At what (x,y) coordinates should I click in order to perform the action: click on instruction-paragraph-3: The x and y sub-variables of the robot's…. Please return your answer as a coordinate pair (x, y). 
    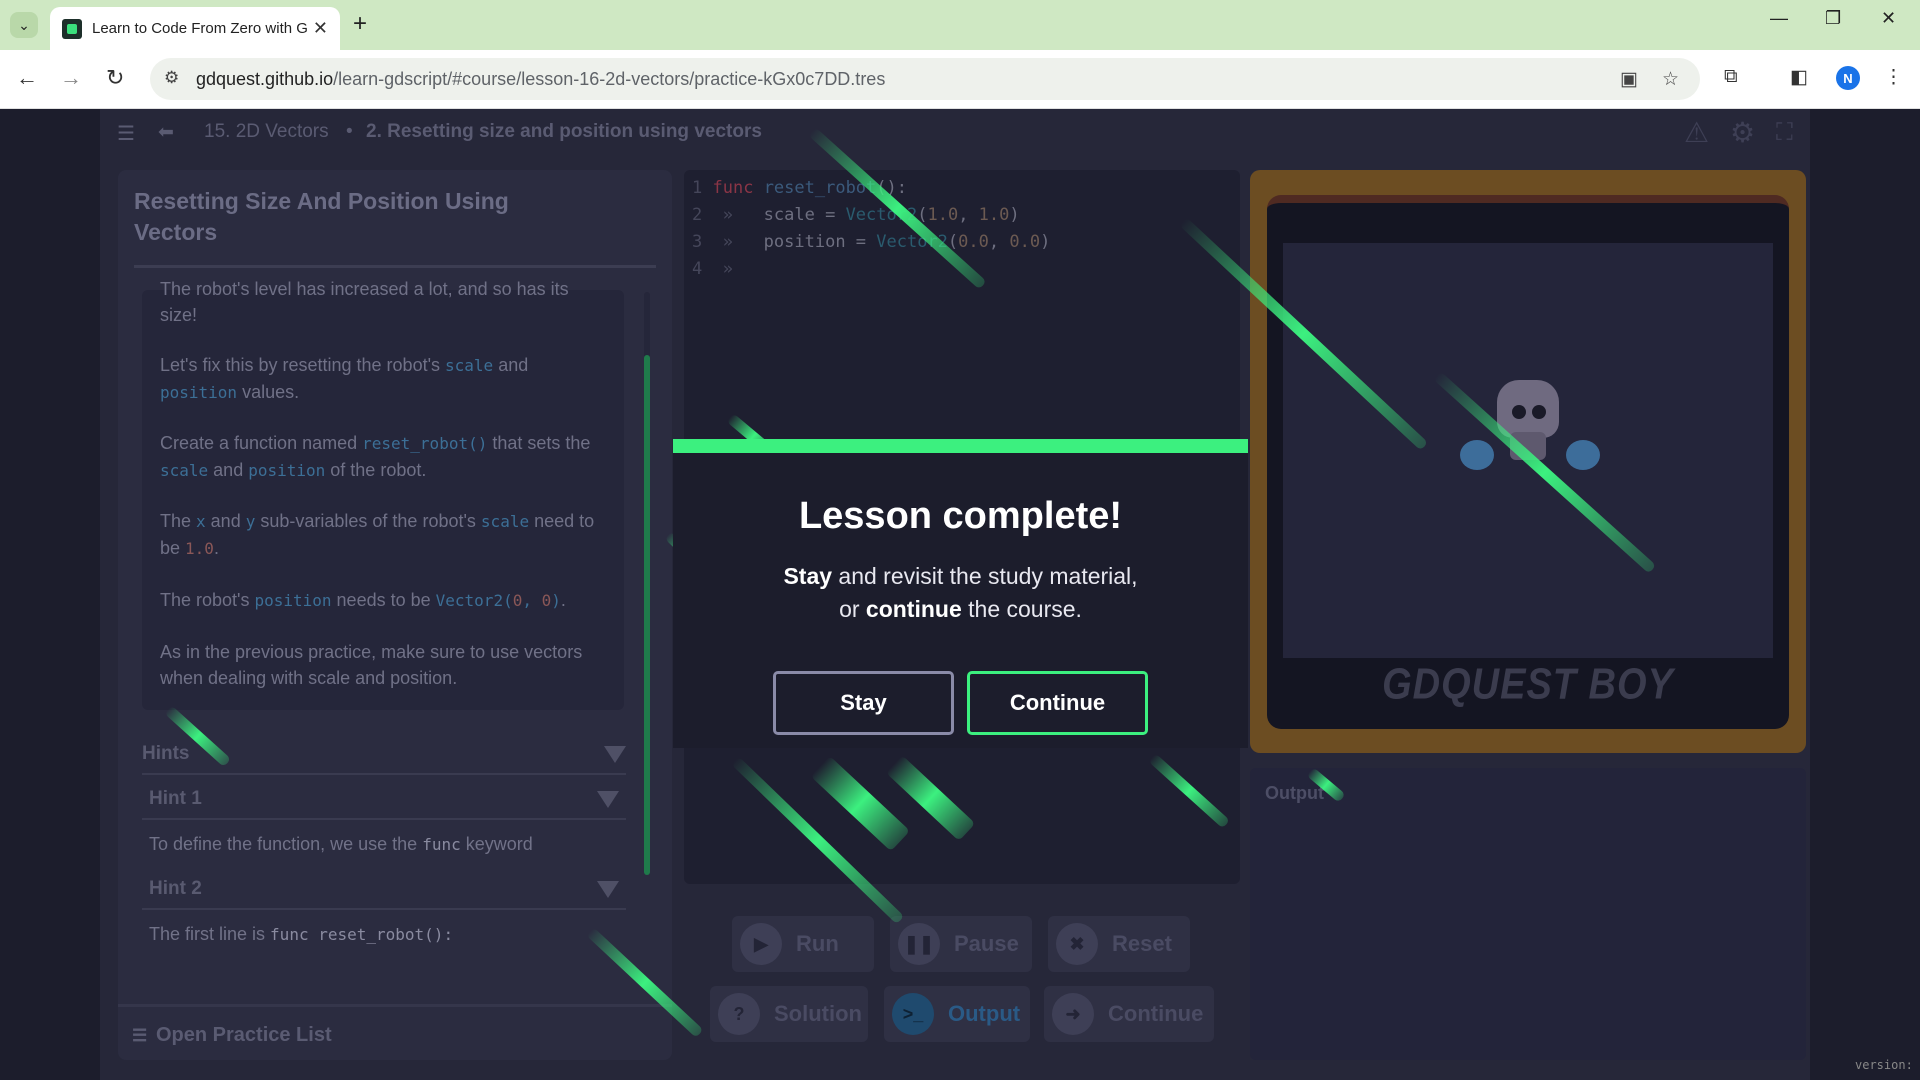
    Looking at the image, I should click on (377, 534).